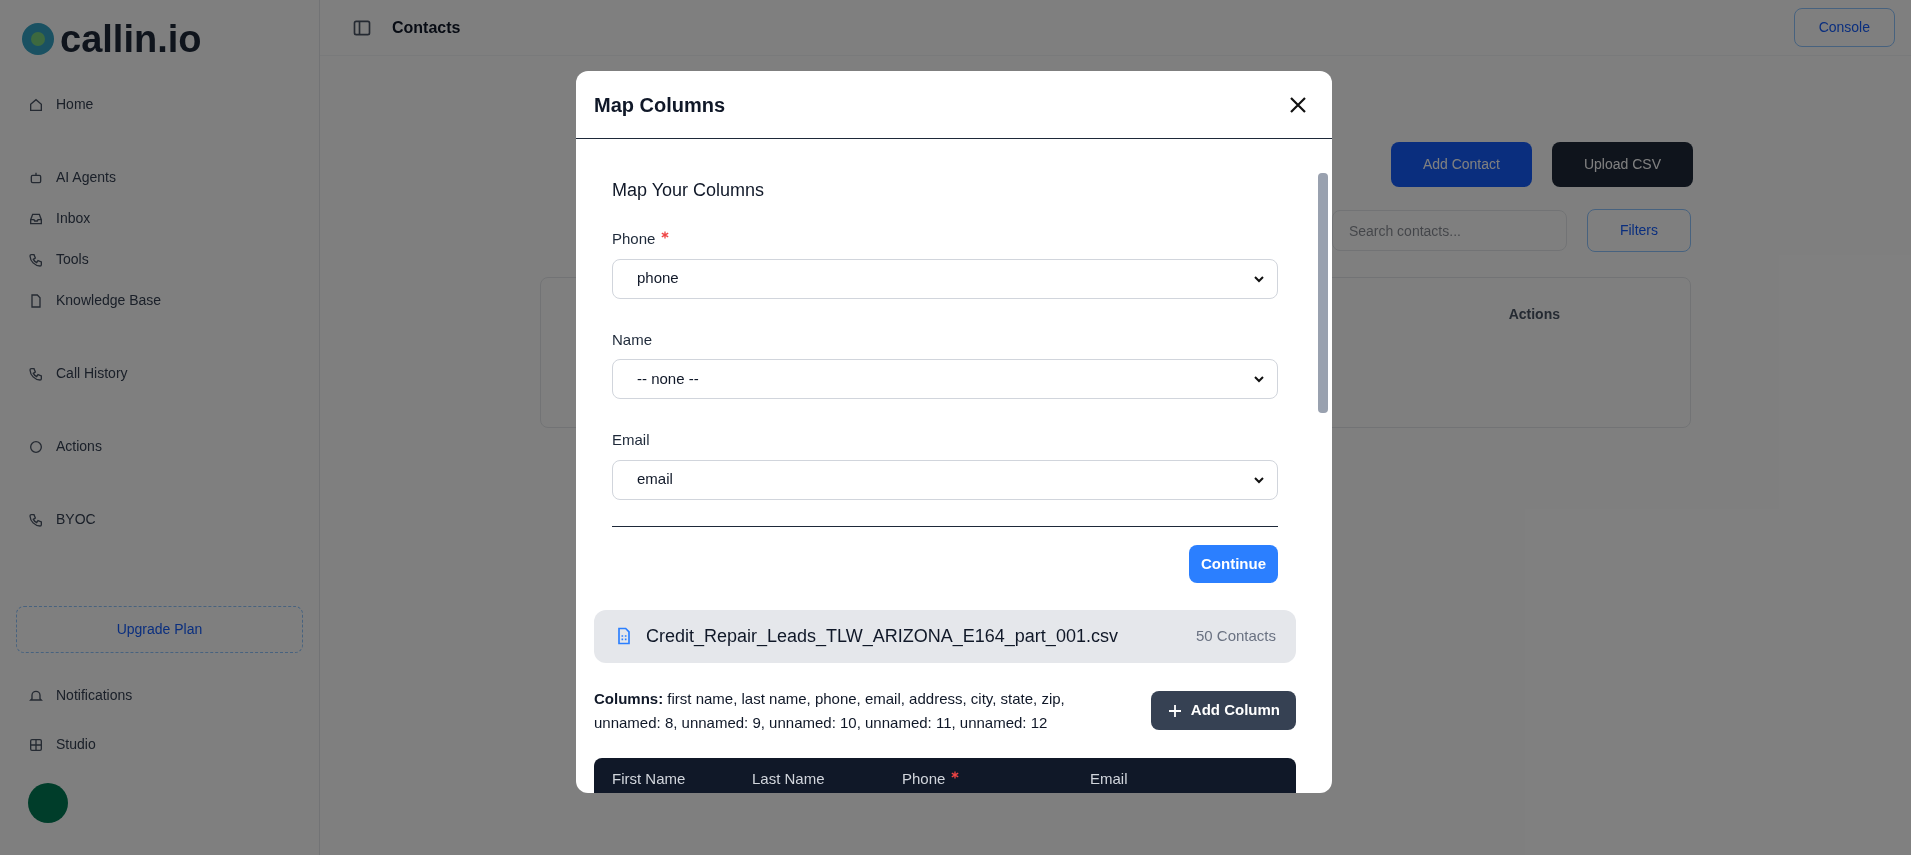 The image size is (1911, 855). I want to click on circle-icon, so click(36, 446).